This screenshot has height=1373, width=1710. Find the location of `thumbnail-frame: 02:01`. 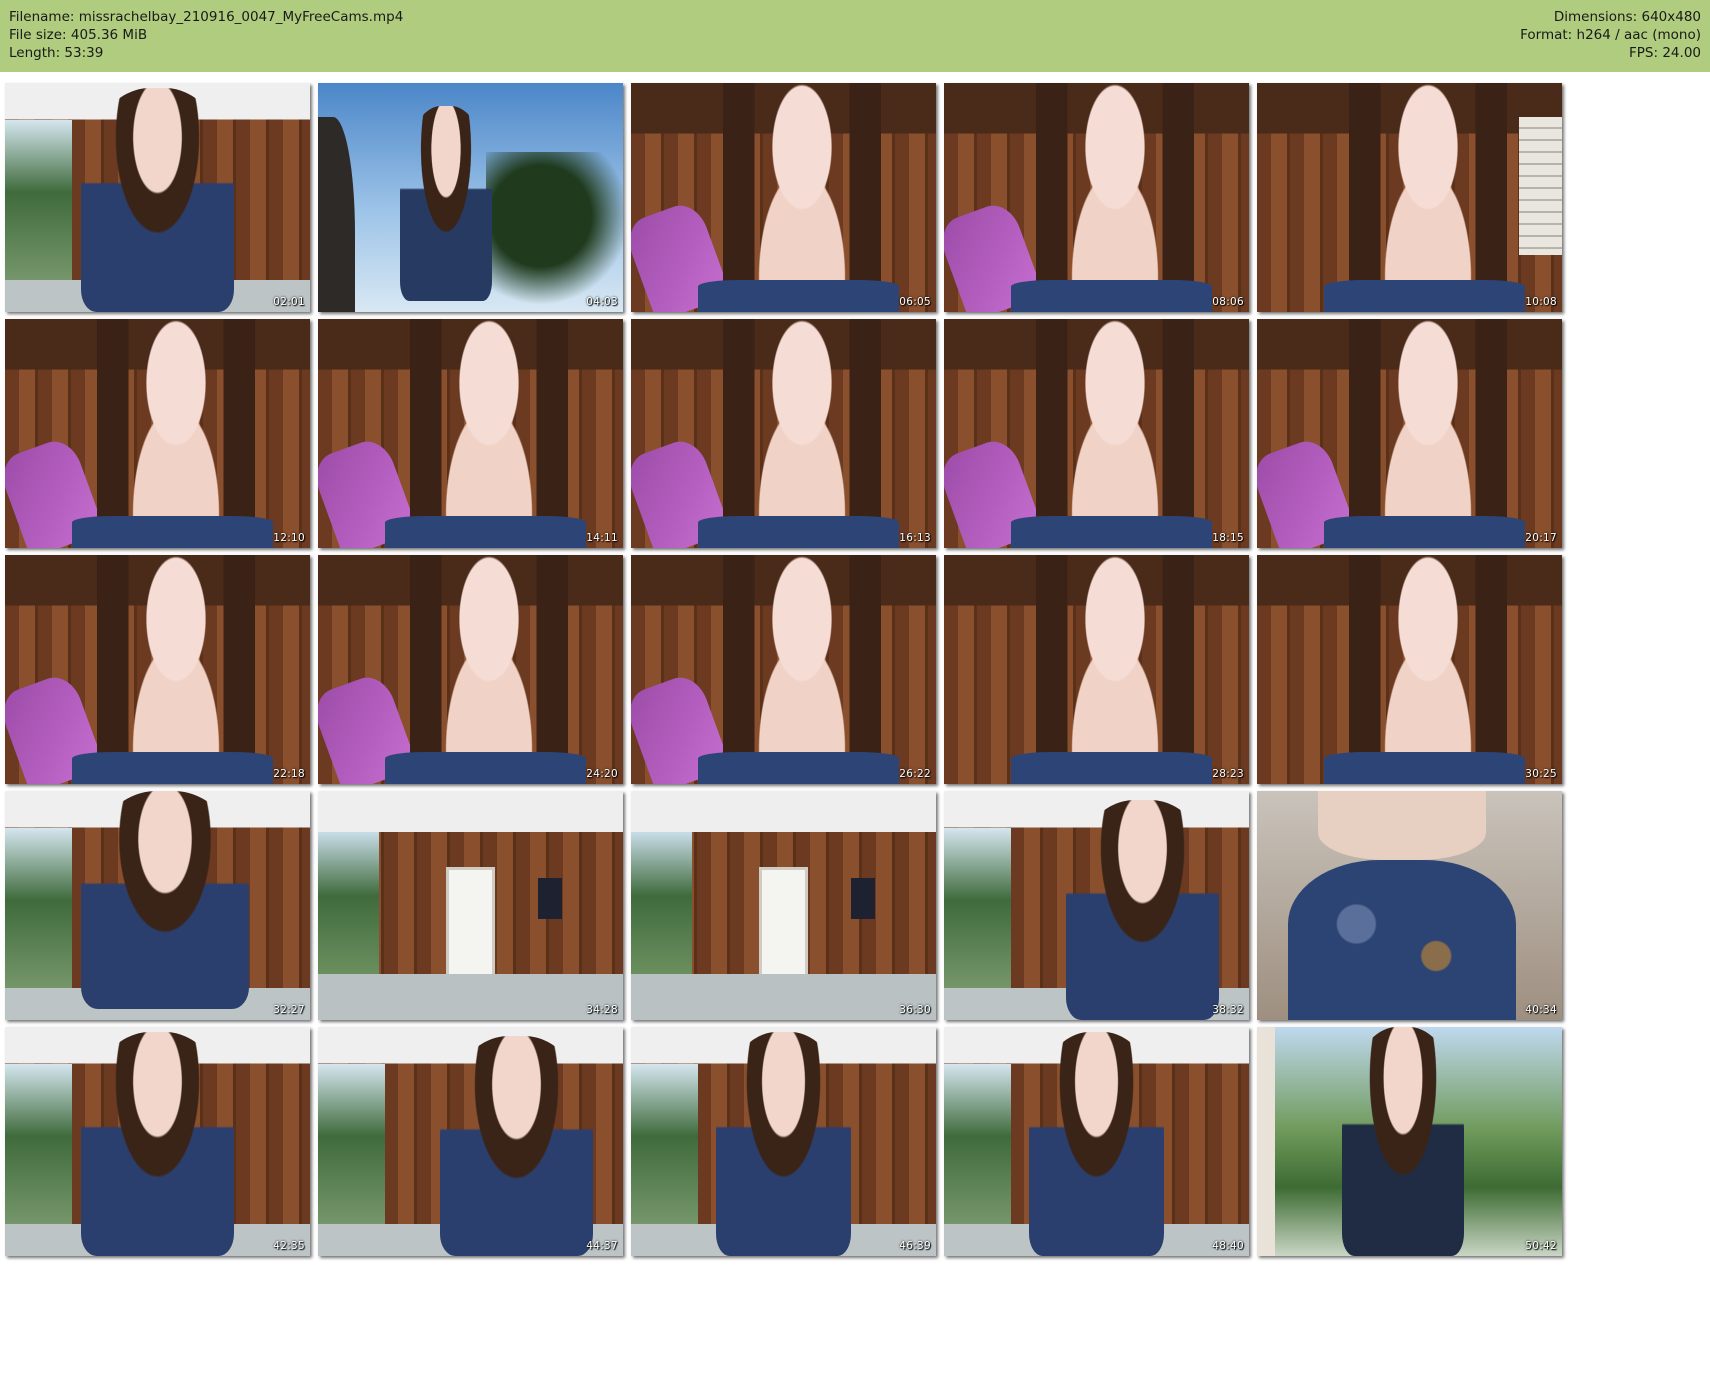

thumbnail-frame: 02:01 is located at coordinates (157, 197).